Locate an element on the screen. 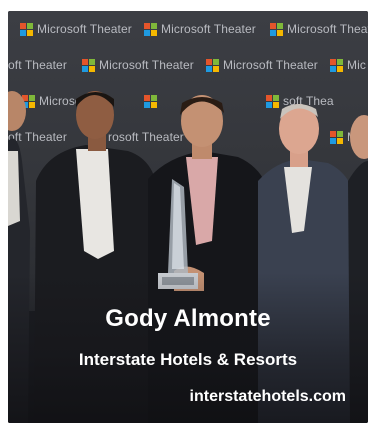  company-website-link: interstatehotels.com is located at coordinates (268, 397).